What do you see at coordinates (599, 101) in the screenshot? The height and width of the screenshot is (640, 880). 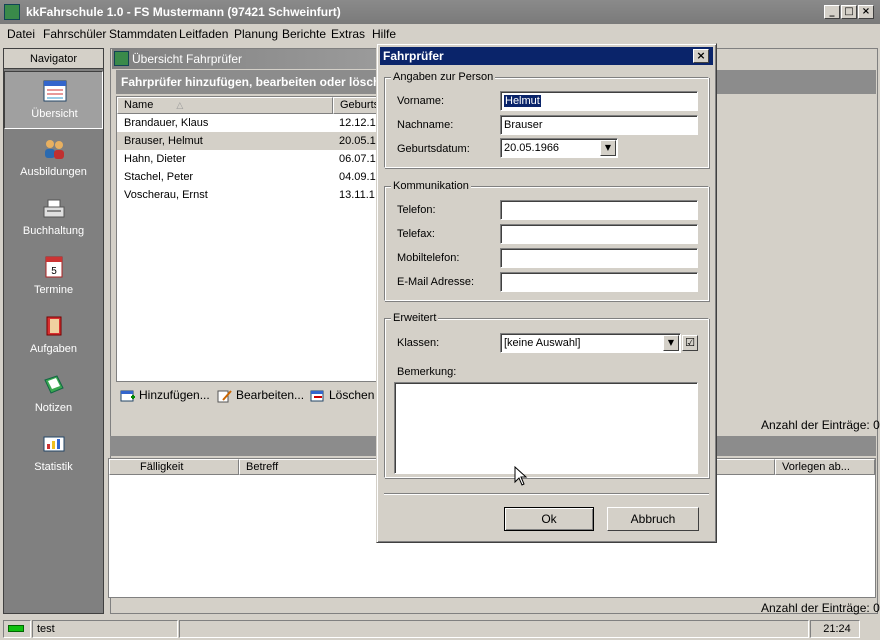 I see `vorname-field: Helmut` at bounding box center [599, 101].